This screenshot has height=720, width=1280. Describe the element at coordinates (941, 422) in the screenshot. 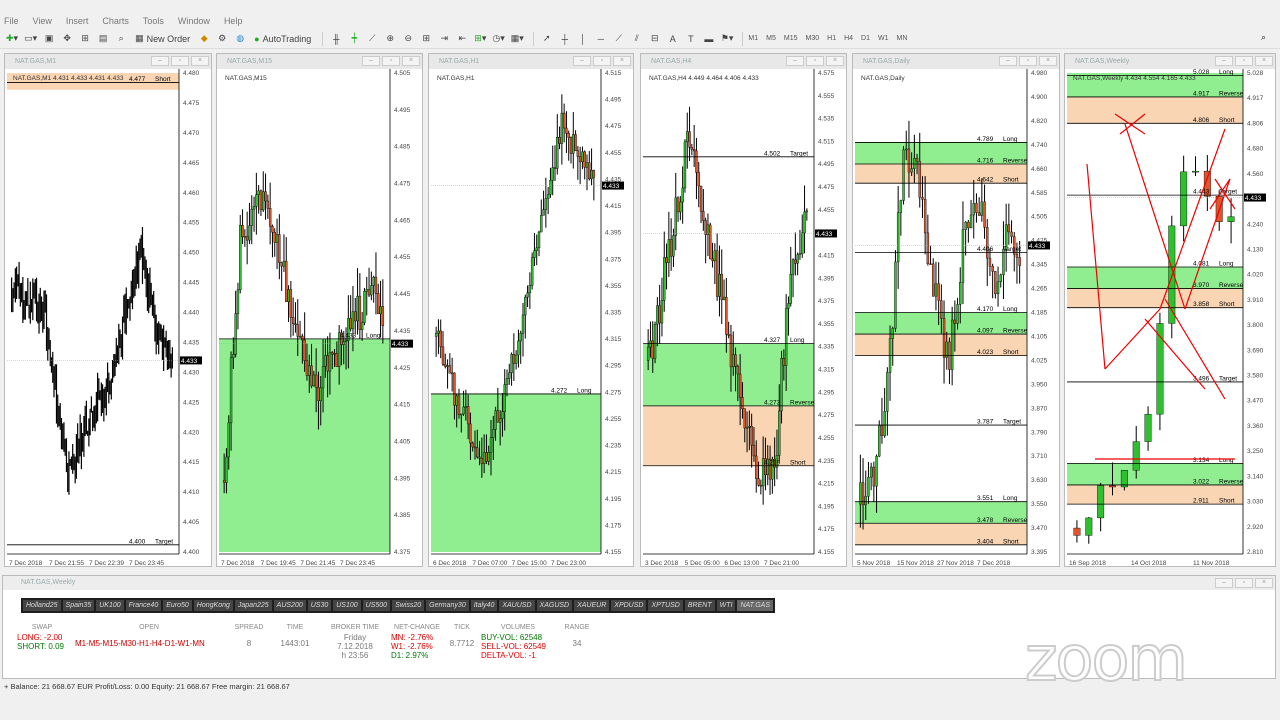

I see `level-line-target: 3.787 Target` at that location.